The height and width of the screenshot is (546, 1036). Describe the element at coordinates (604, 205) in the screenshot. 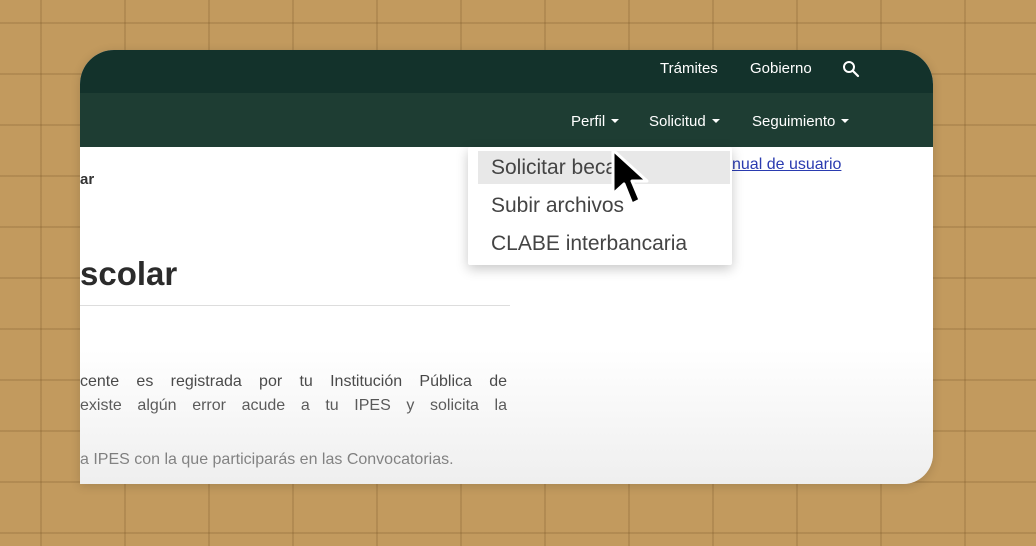

I see `menu-item-subir-archivos: Subir archivos` at that location.